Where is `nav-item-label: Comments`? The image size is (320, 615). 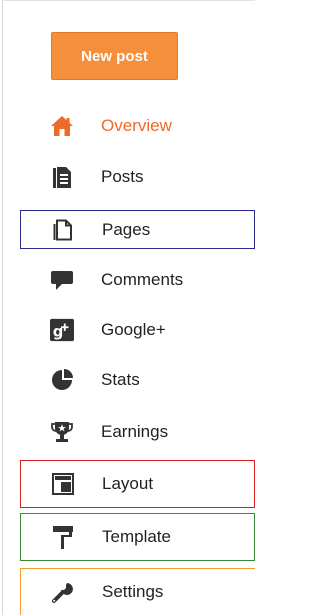 nav-item-label: Comments is located at coordinates (142, 279).